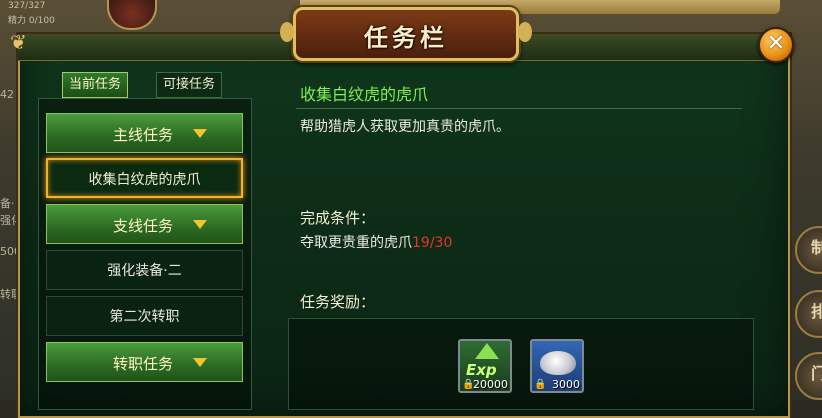  Describe the element at coordinates (808, 314) in the screenshot. I see `side-menu-button: 排` at that location.